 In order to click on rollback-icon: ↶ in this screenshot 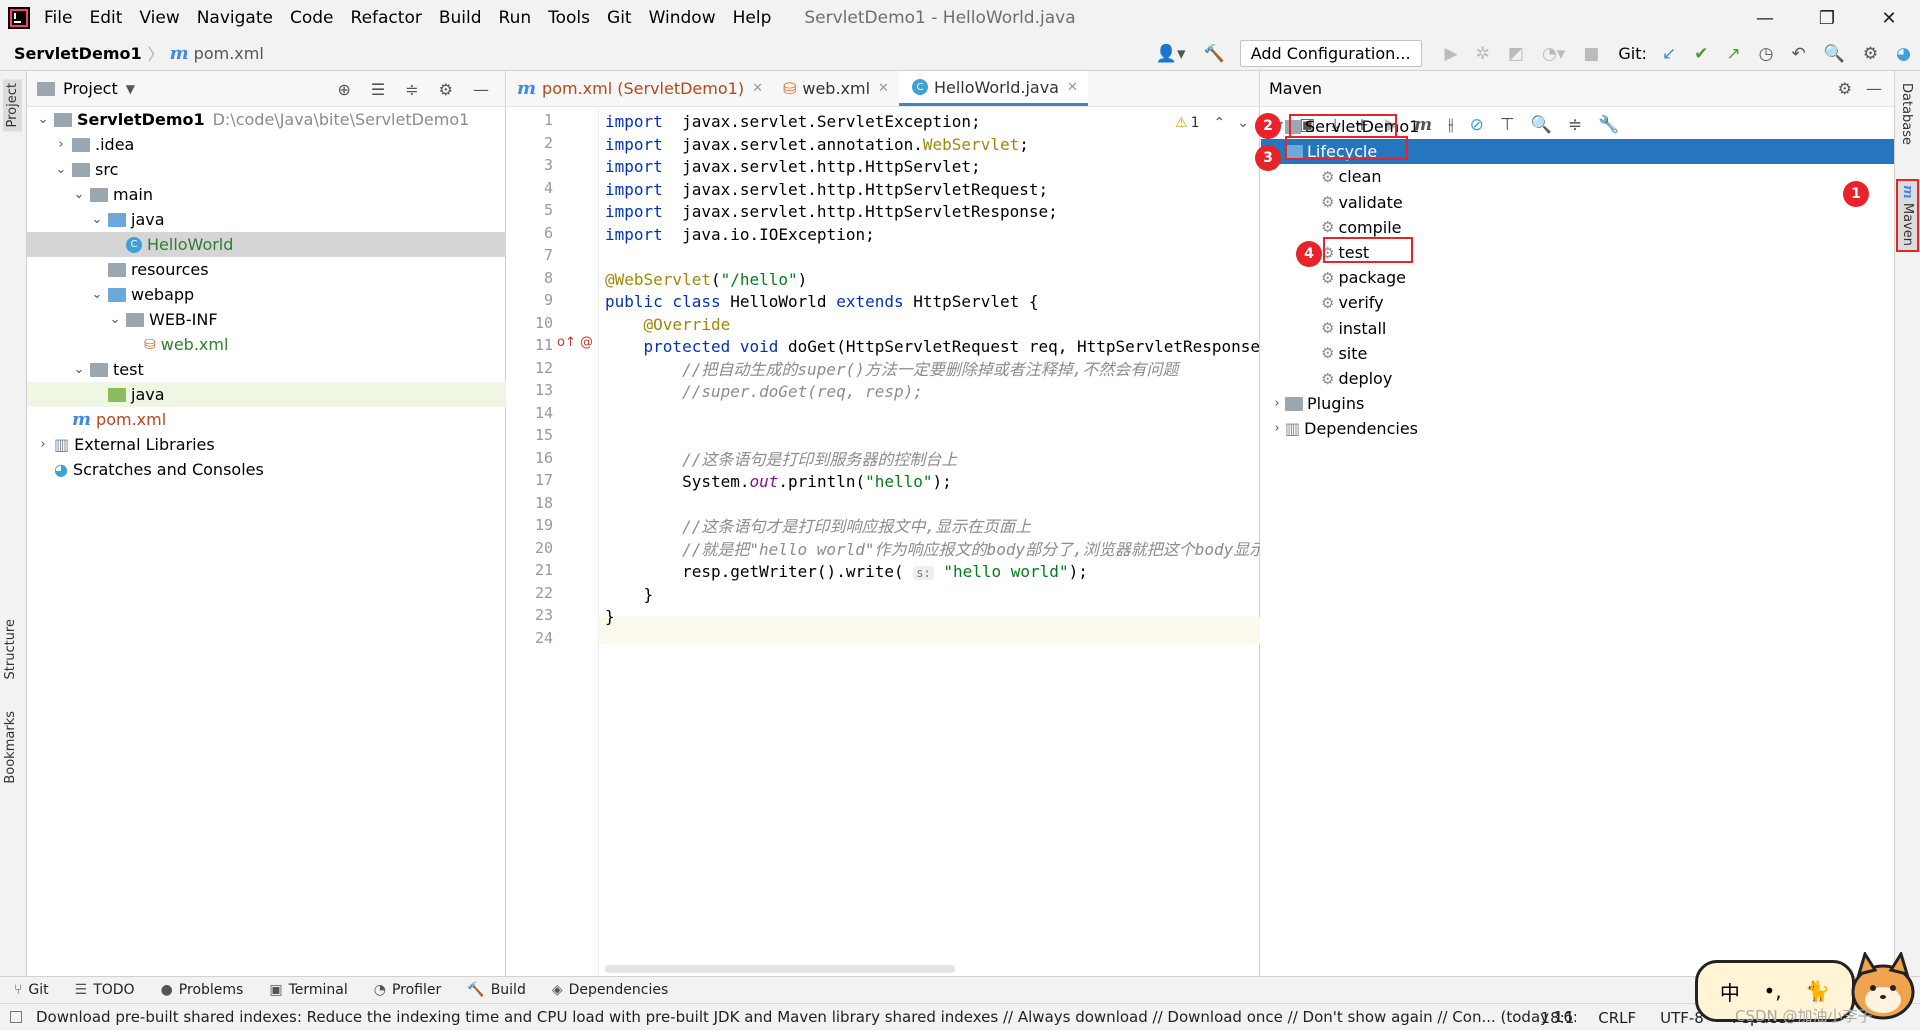, I will do `click(1798, 54)`.